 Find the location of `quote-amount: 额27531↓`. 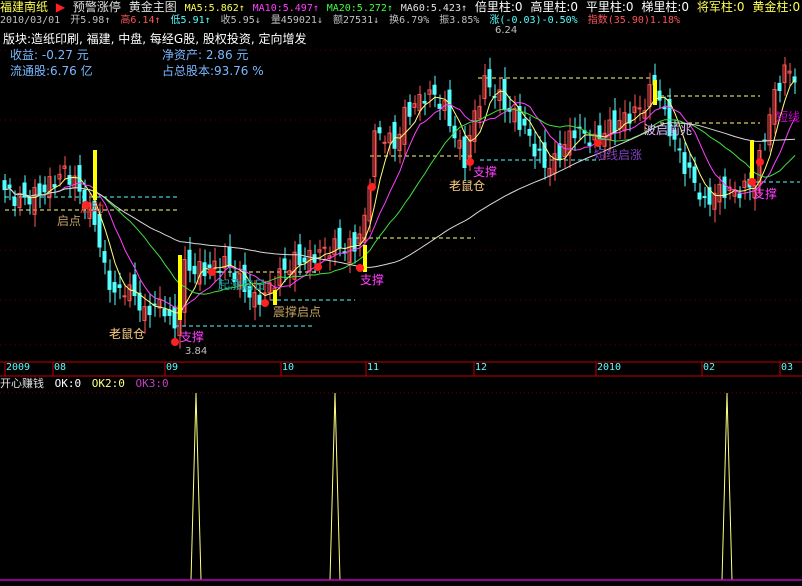

quote-amount: 额27531↓ is located at coordinates (356, 20).